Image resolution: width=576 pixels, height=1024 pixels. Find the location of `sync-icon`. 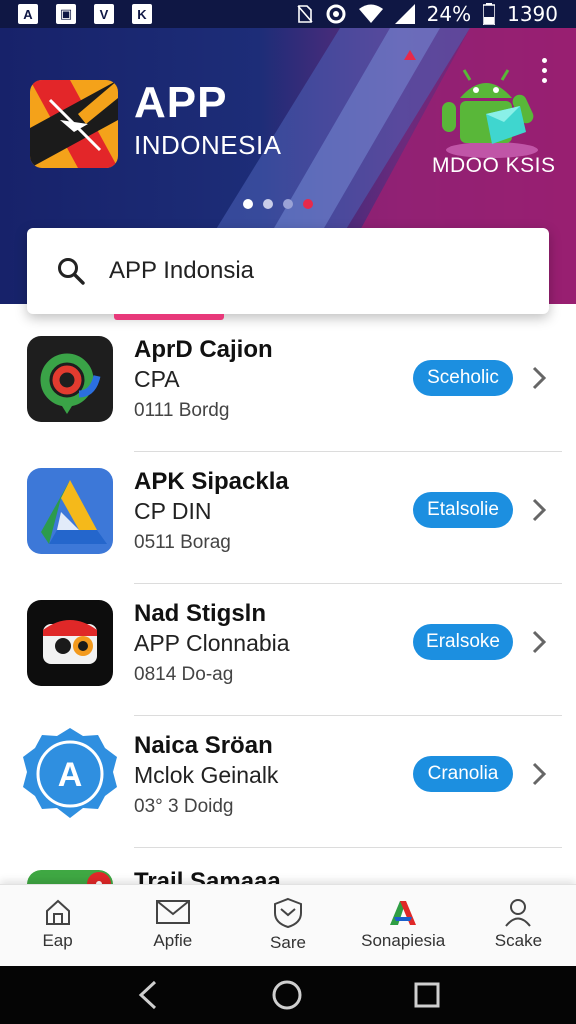

sync-icon is located at coordinates (336, 14).